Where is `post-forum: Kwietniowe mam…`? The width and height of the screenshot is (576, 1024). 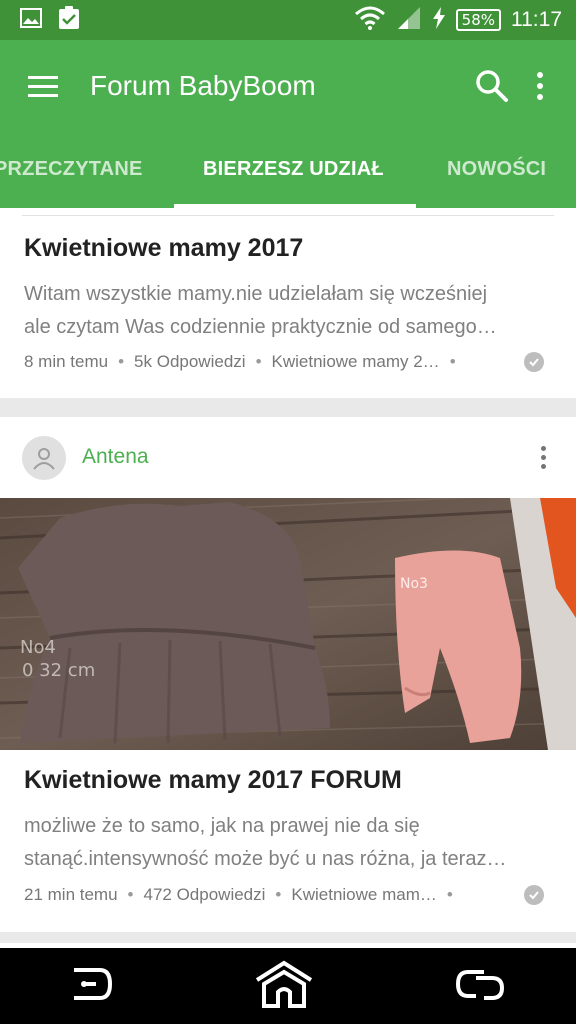 post-forum: Kwietniowe mam… is located at coordinates (364, 895).